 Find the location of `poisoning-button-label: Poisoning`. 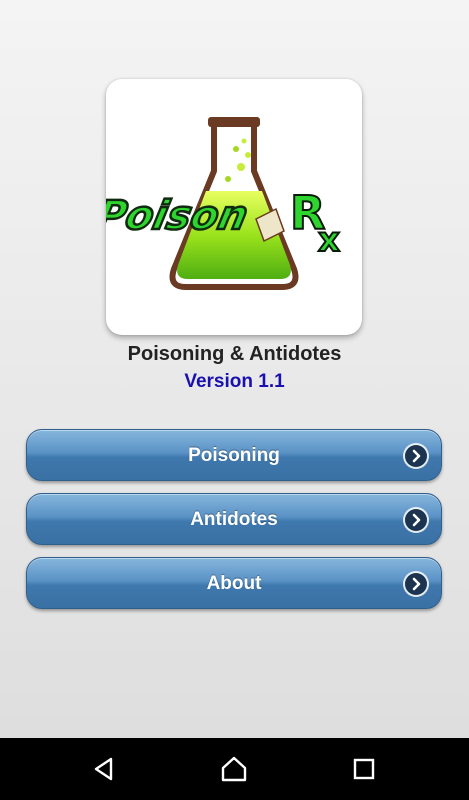

poisoning-button-label: Poisoning is located at coordinates (234, 455).